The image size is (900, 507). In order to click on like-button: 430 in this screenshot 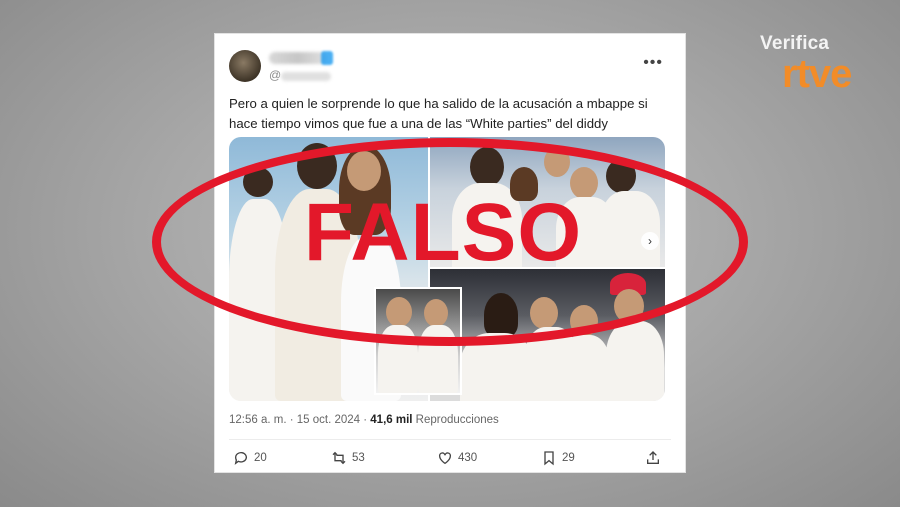, I will do `click(457, 458)`.